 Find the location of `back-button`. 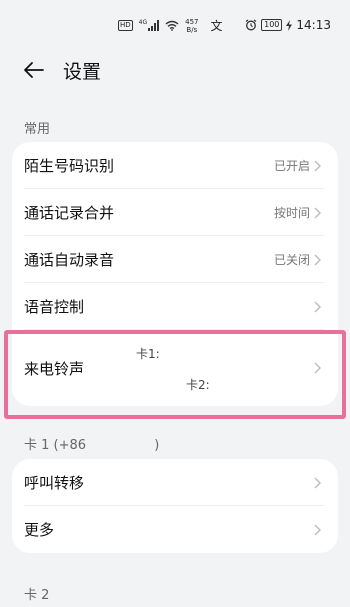

back-button is located at coordinates (34, 70).